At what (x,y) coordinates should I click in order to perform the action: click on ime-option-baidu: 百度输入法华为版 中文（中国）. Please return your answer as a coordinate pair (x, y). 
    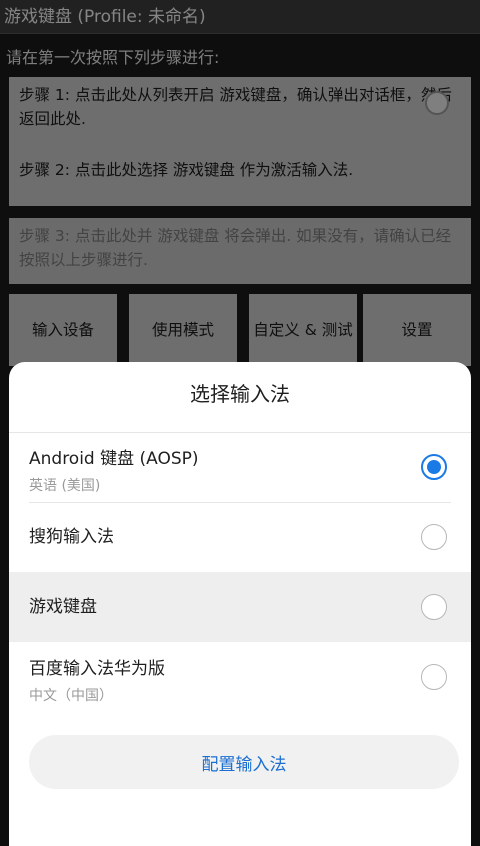
    Looking at the image, I should click on (240, 682).